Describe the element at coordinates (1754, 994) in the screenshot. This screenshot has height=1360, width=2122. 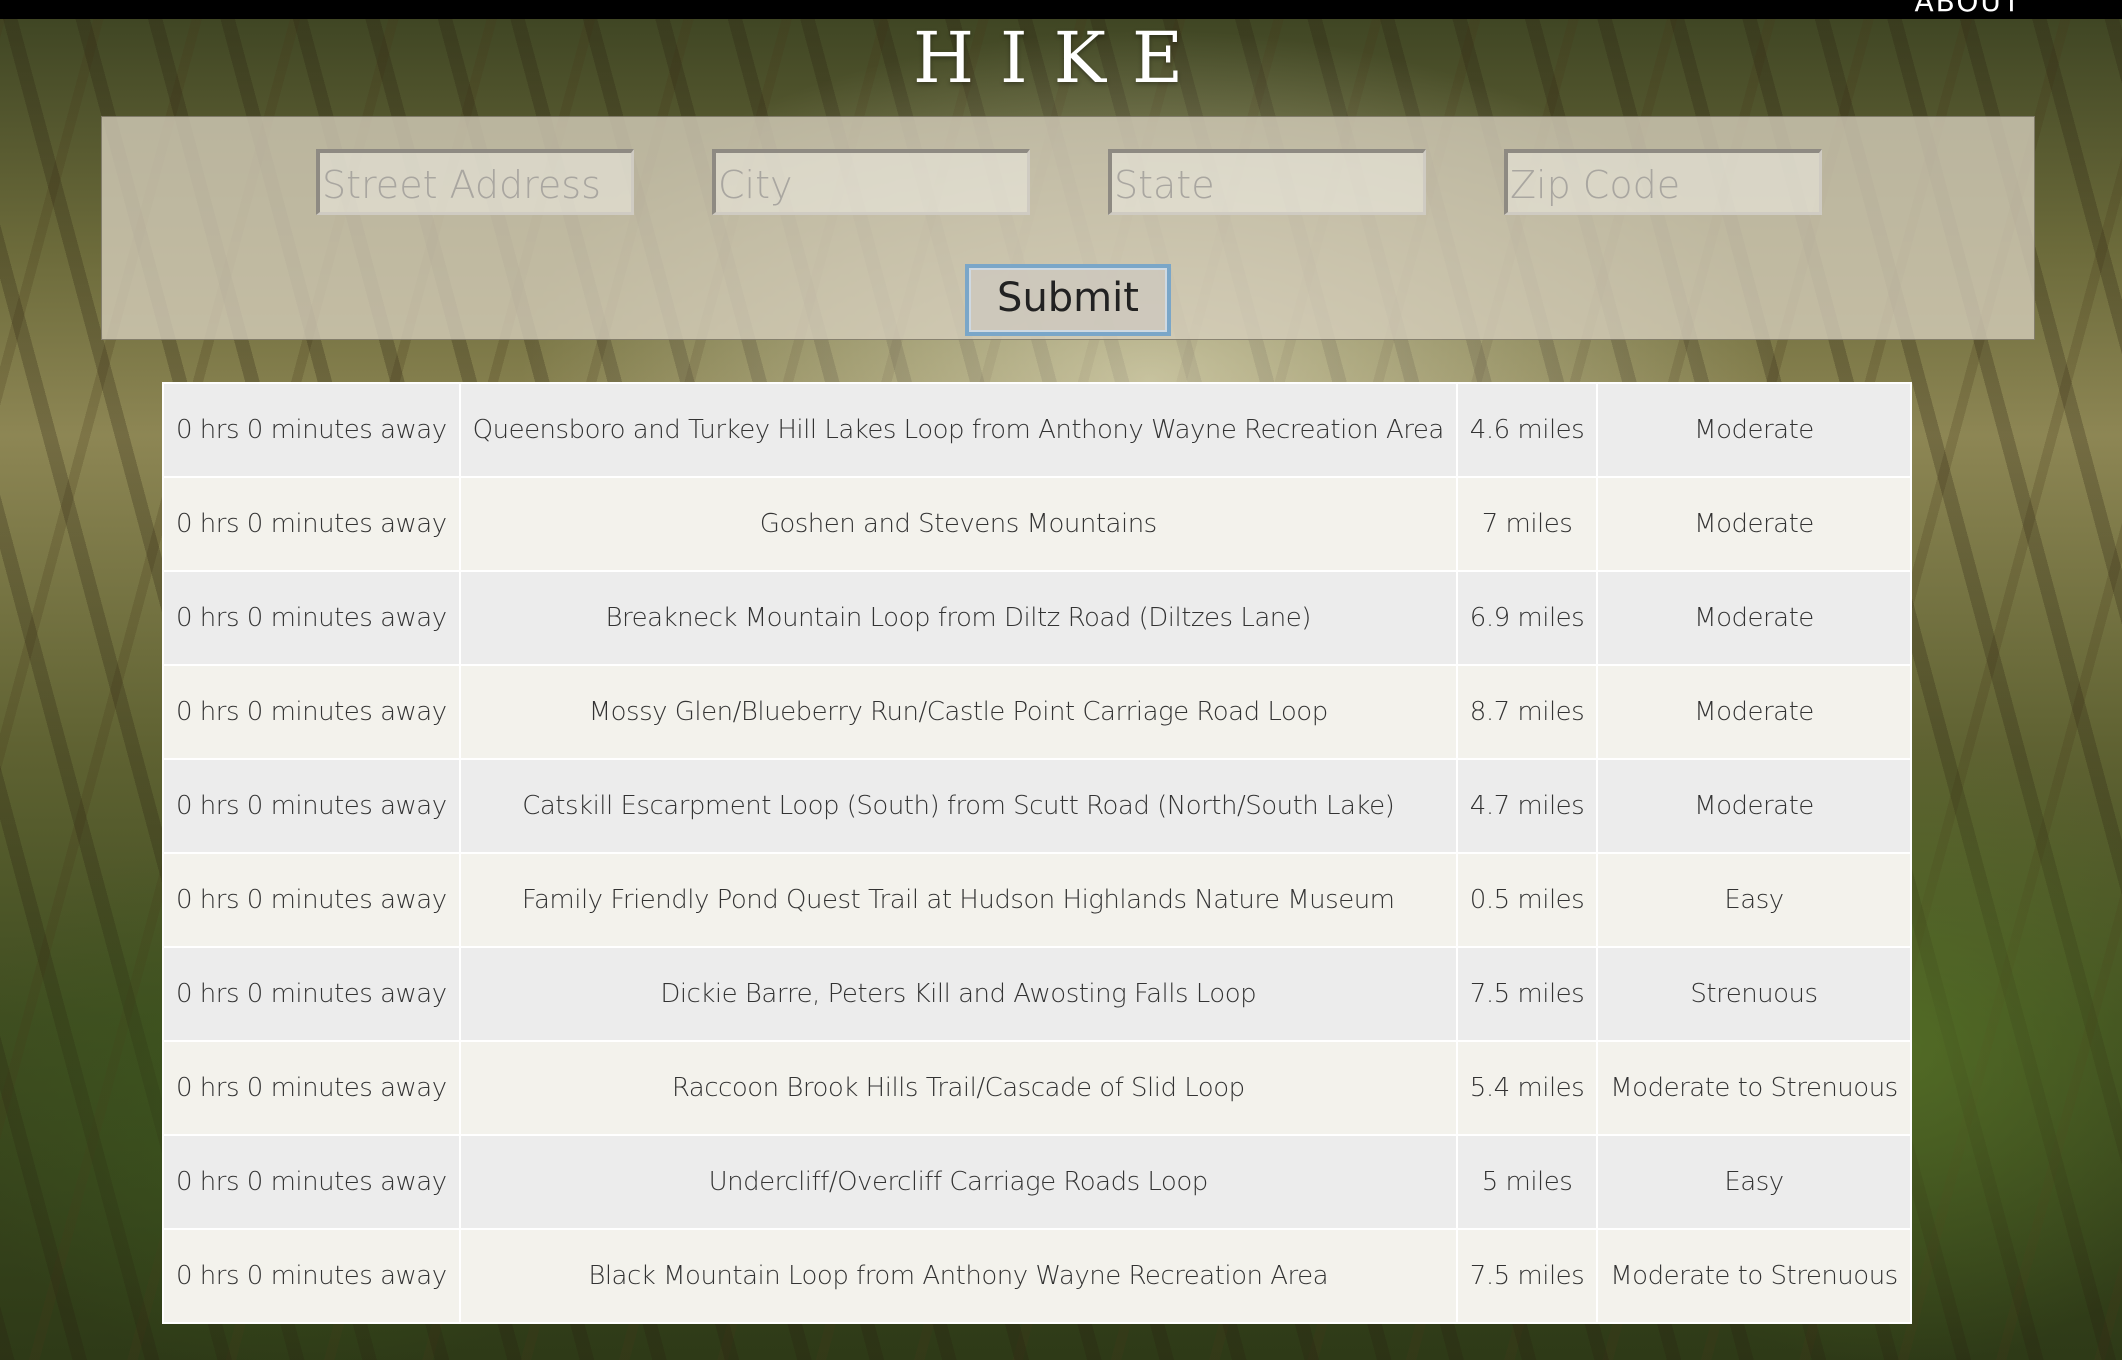
I see `difficulty-cell: Strenuous` at that location.